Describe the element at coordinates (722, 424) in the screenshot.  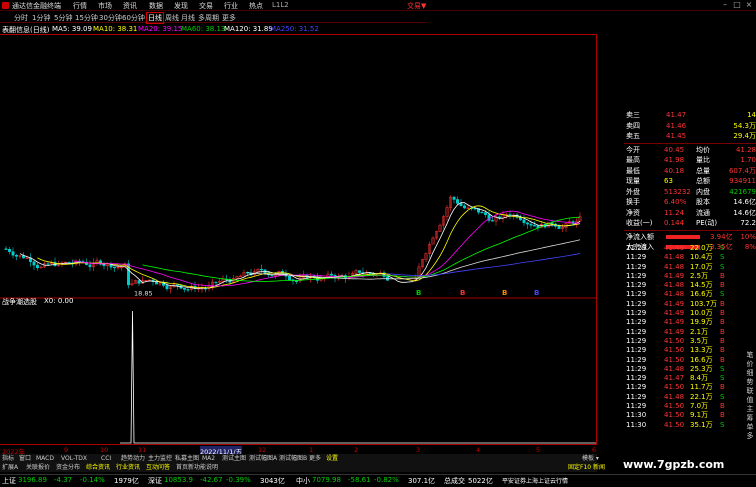
I see `tick-flag: S` at that location.